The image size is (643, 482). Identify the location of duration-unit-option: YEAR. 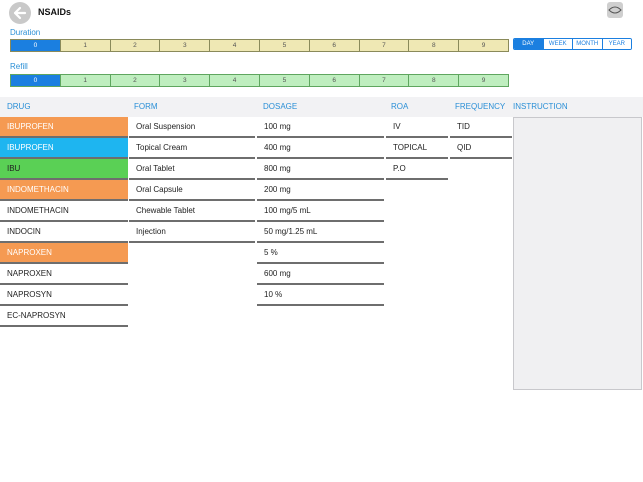
(616, 44).